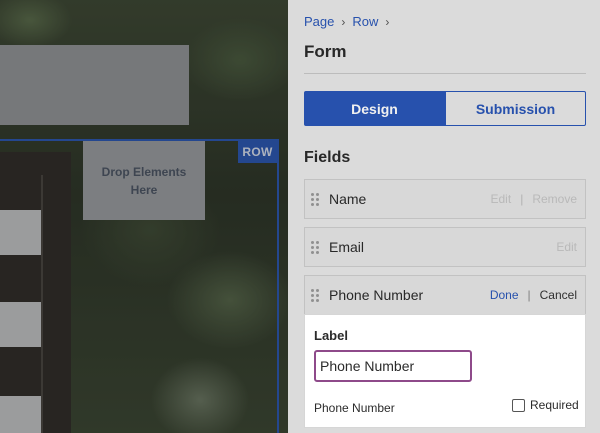  Describe the element at coordinates (376, 295) in the screenshot. I see `field-label: Phone Number` at that location.